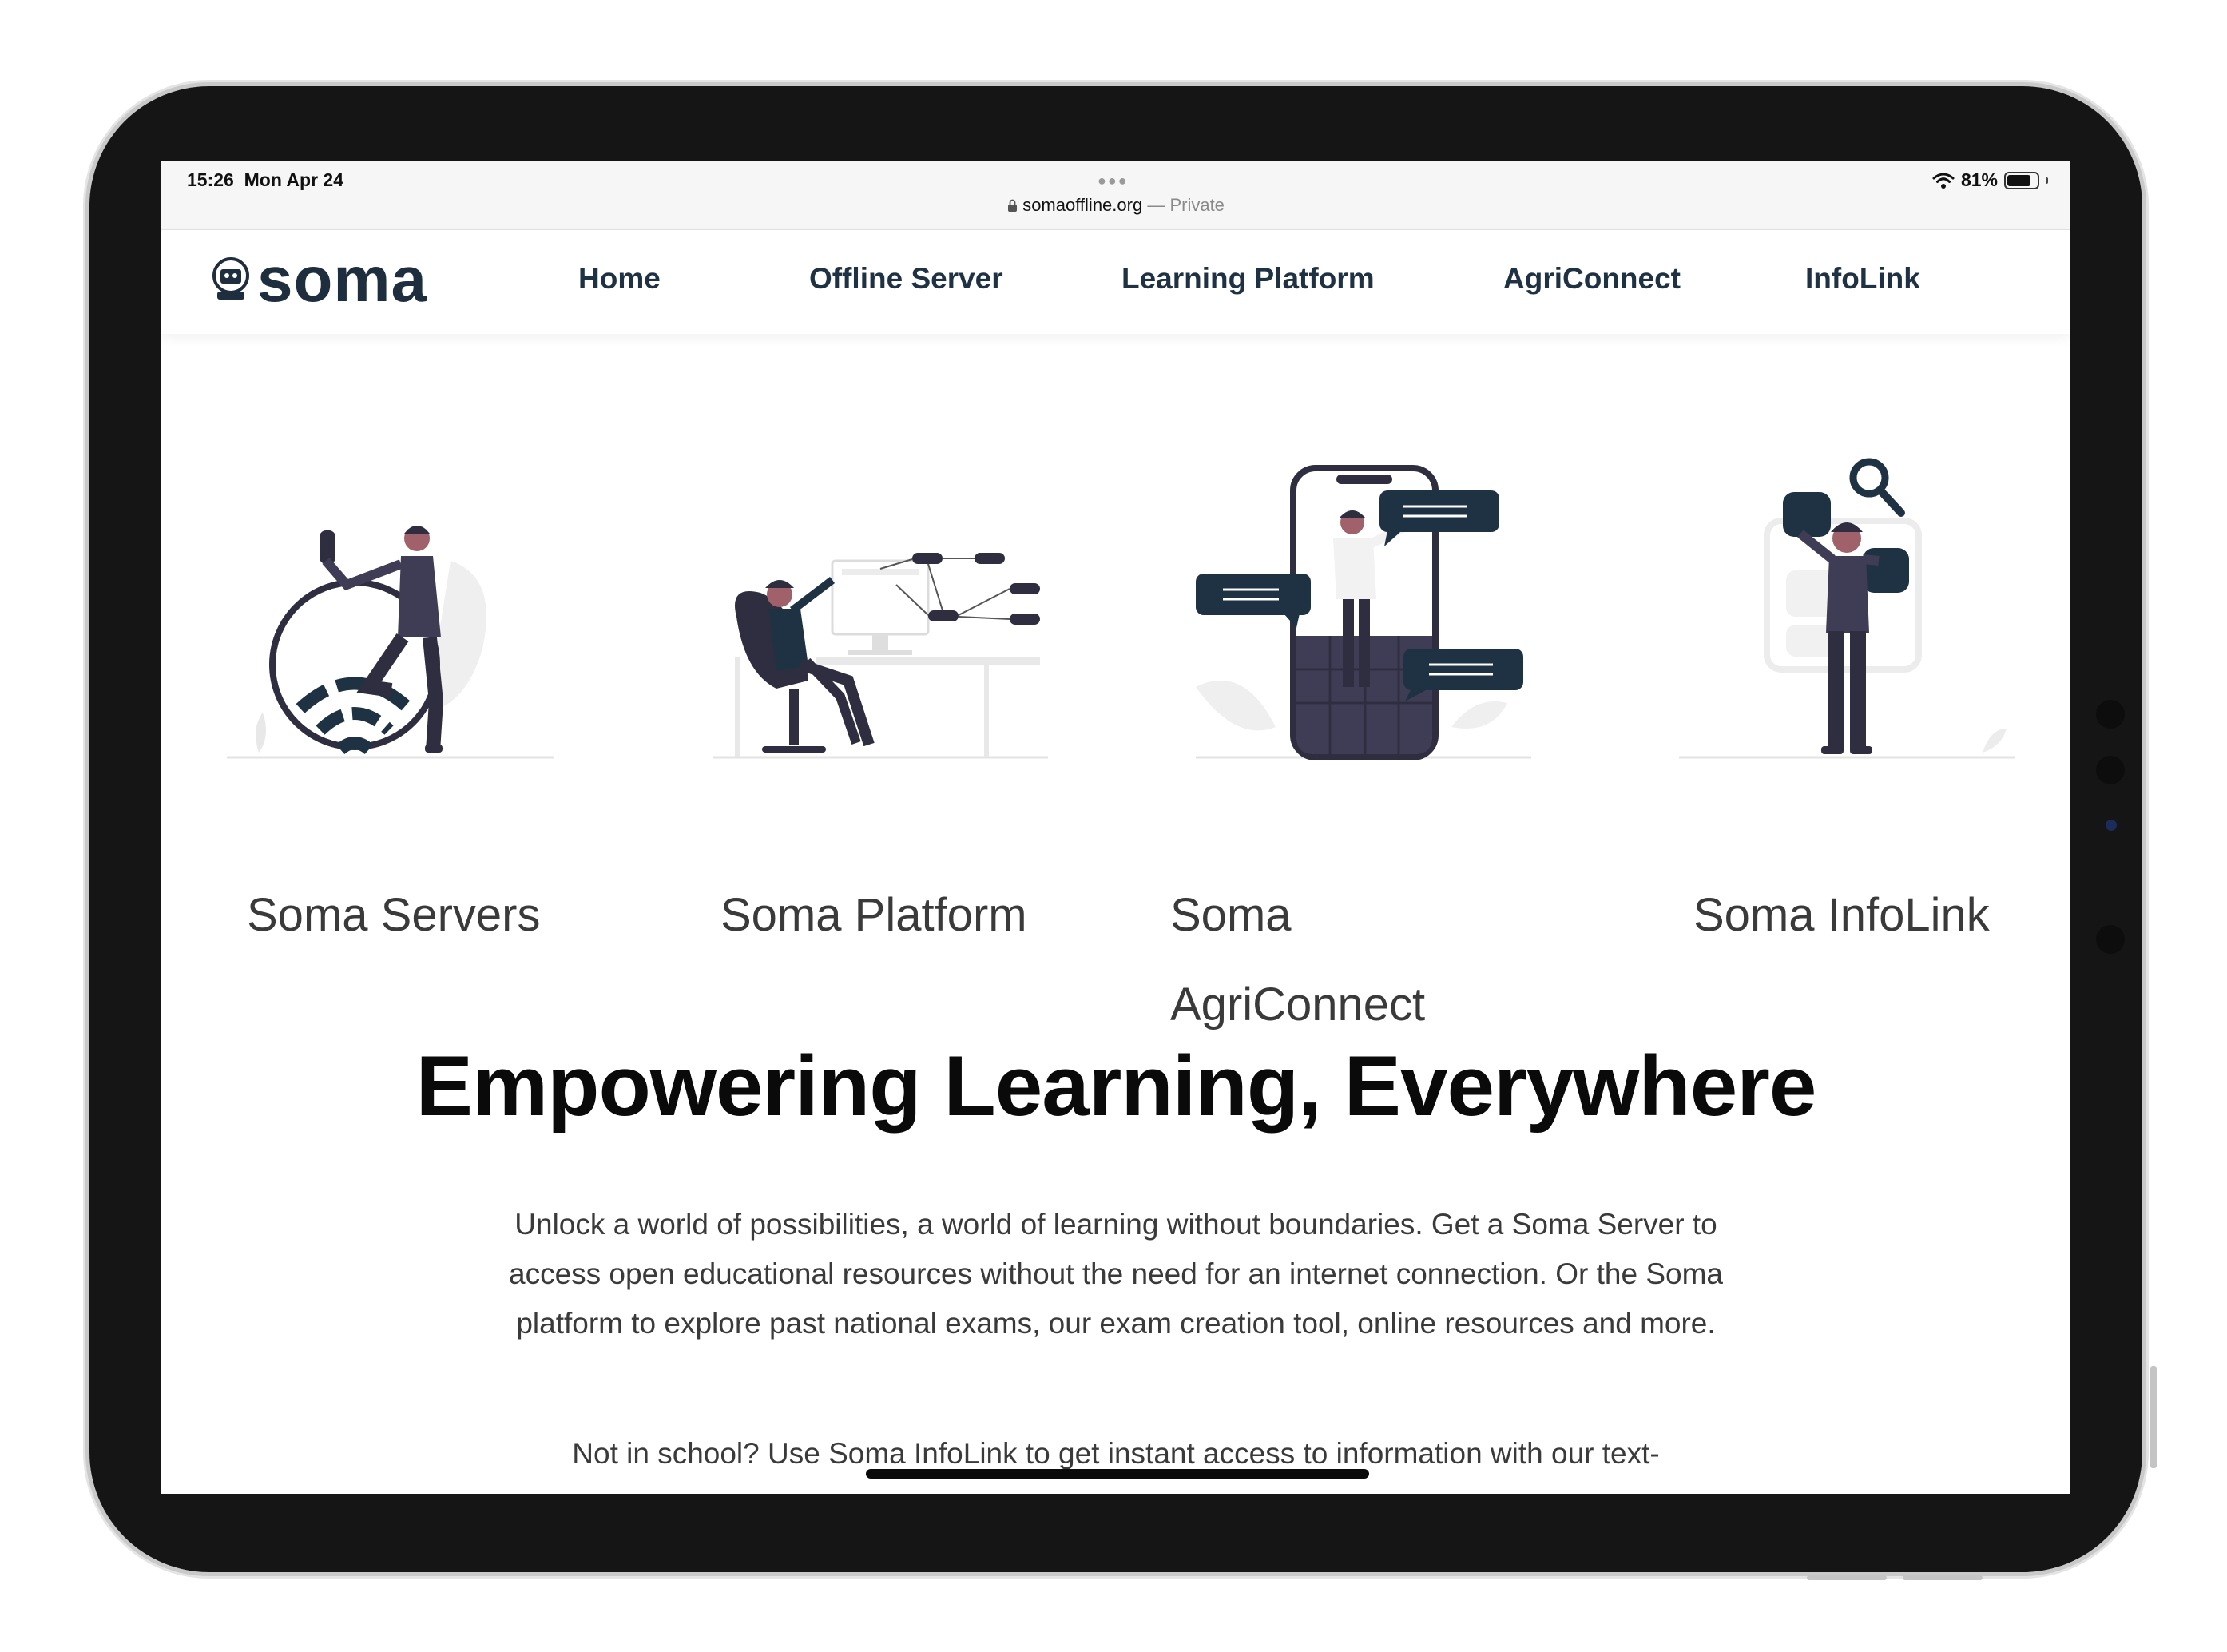 This screenshot has width=2227, height=1652. I want to click on camera-lens, so click(2111, 825).